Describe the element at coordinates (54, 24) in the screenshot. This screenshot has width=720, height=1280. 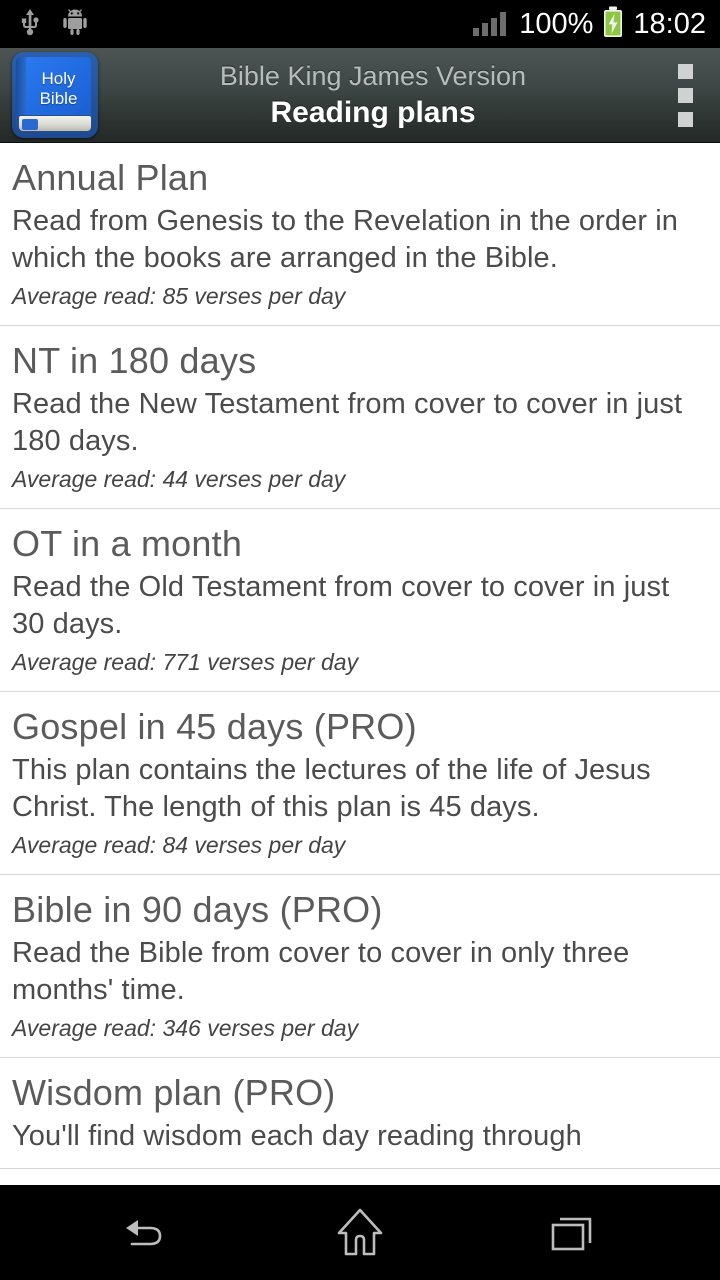
I see `status-bar-notifications` at that location.